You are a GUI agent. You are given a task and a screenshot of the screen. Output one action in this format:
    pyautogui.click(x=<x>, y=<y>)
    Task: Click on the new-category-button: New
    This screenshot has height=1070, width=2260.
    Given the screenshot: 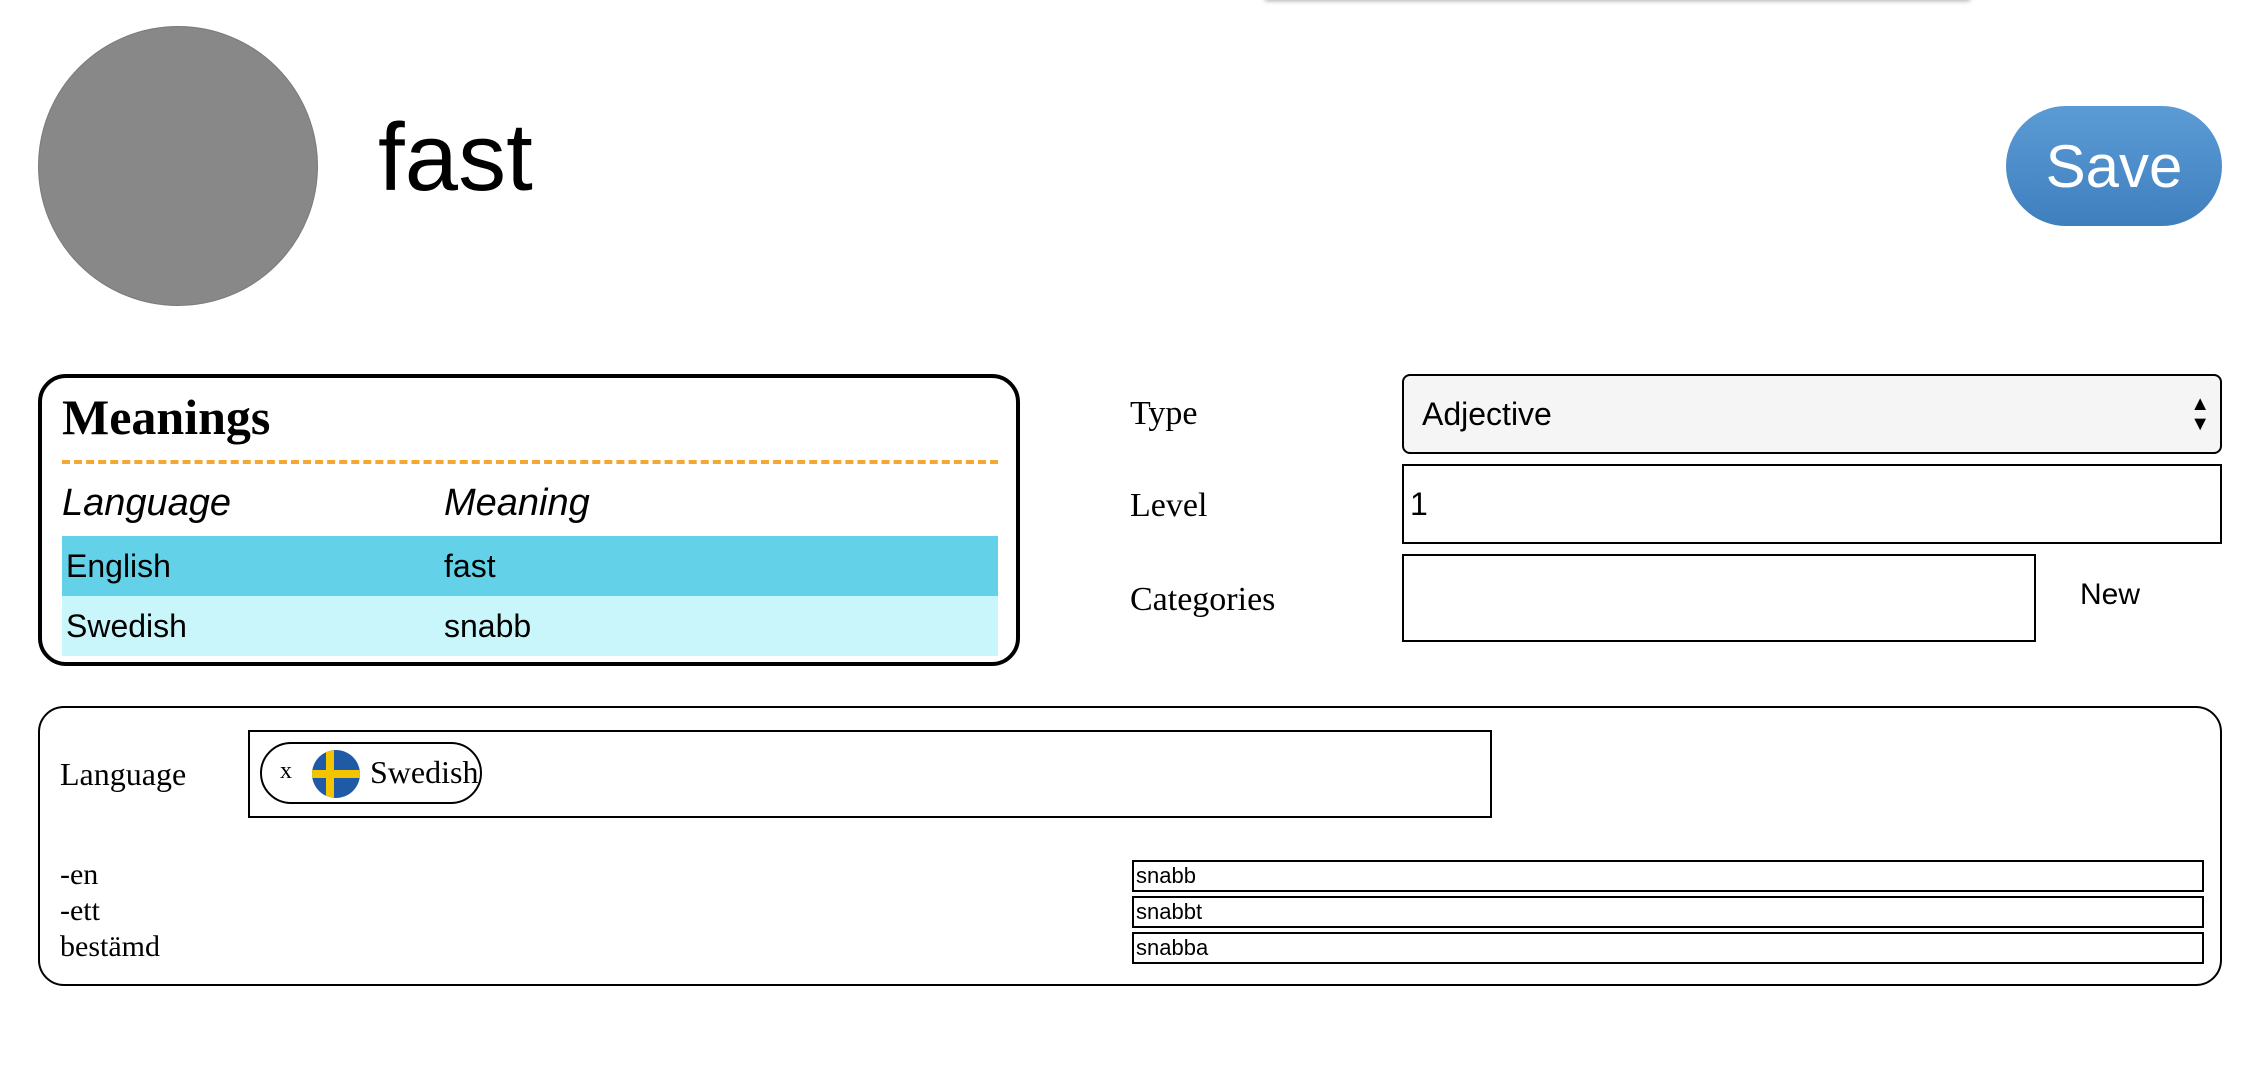 What is the action you would take?
    pyautogui.click(x=2110, y=595)
    